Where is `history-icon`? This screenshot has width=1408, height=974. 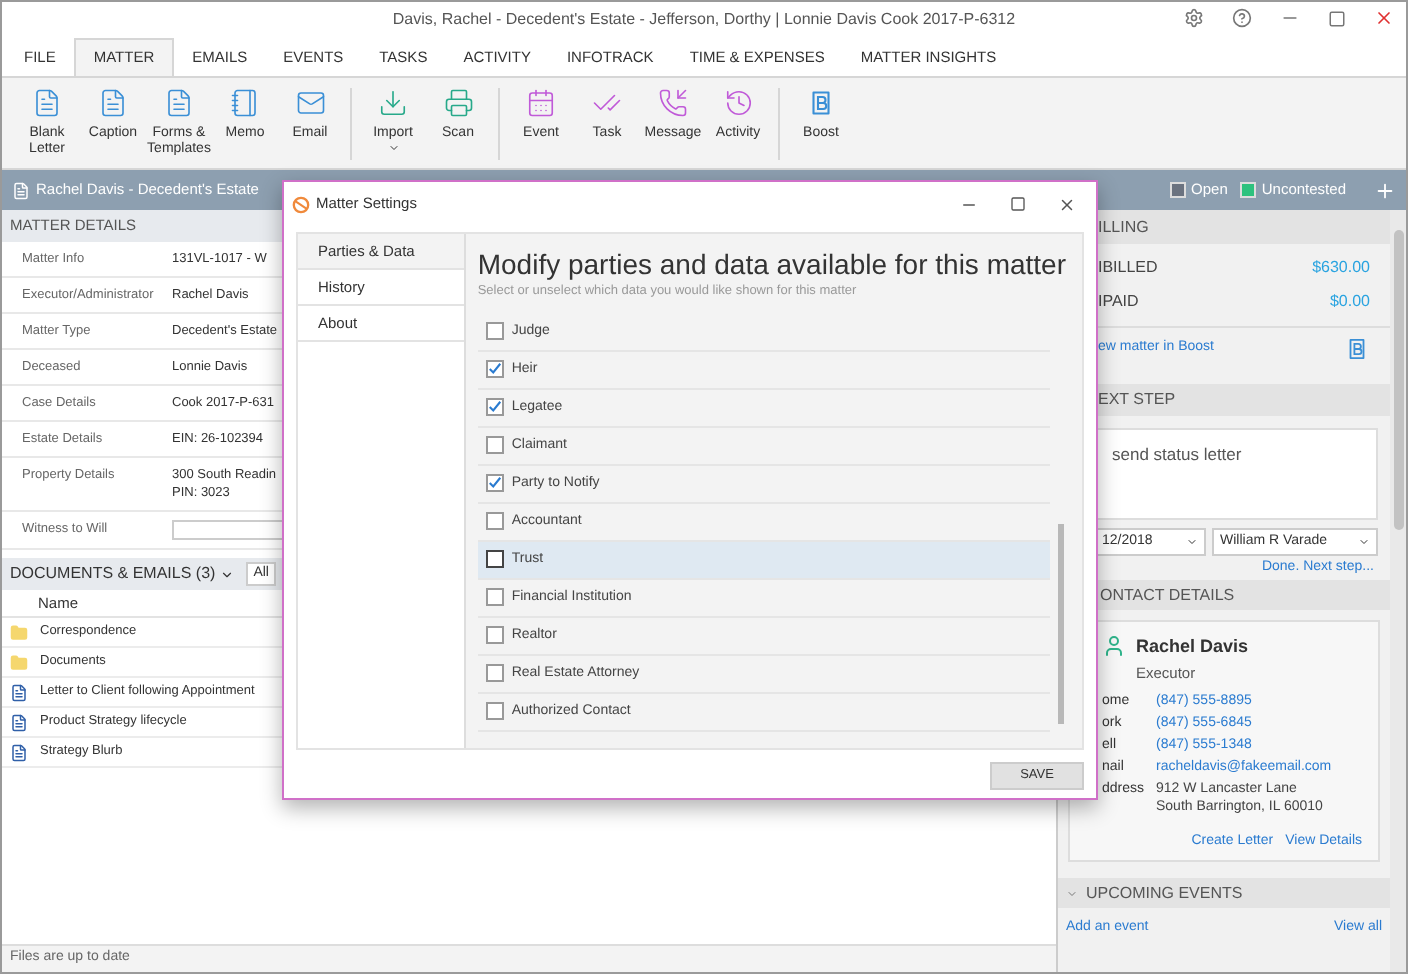 history-icon is located at coordinates (738, 103).